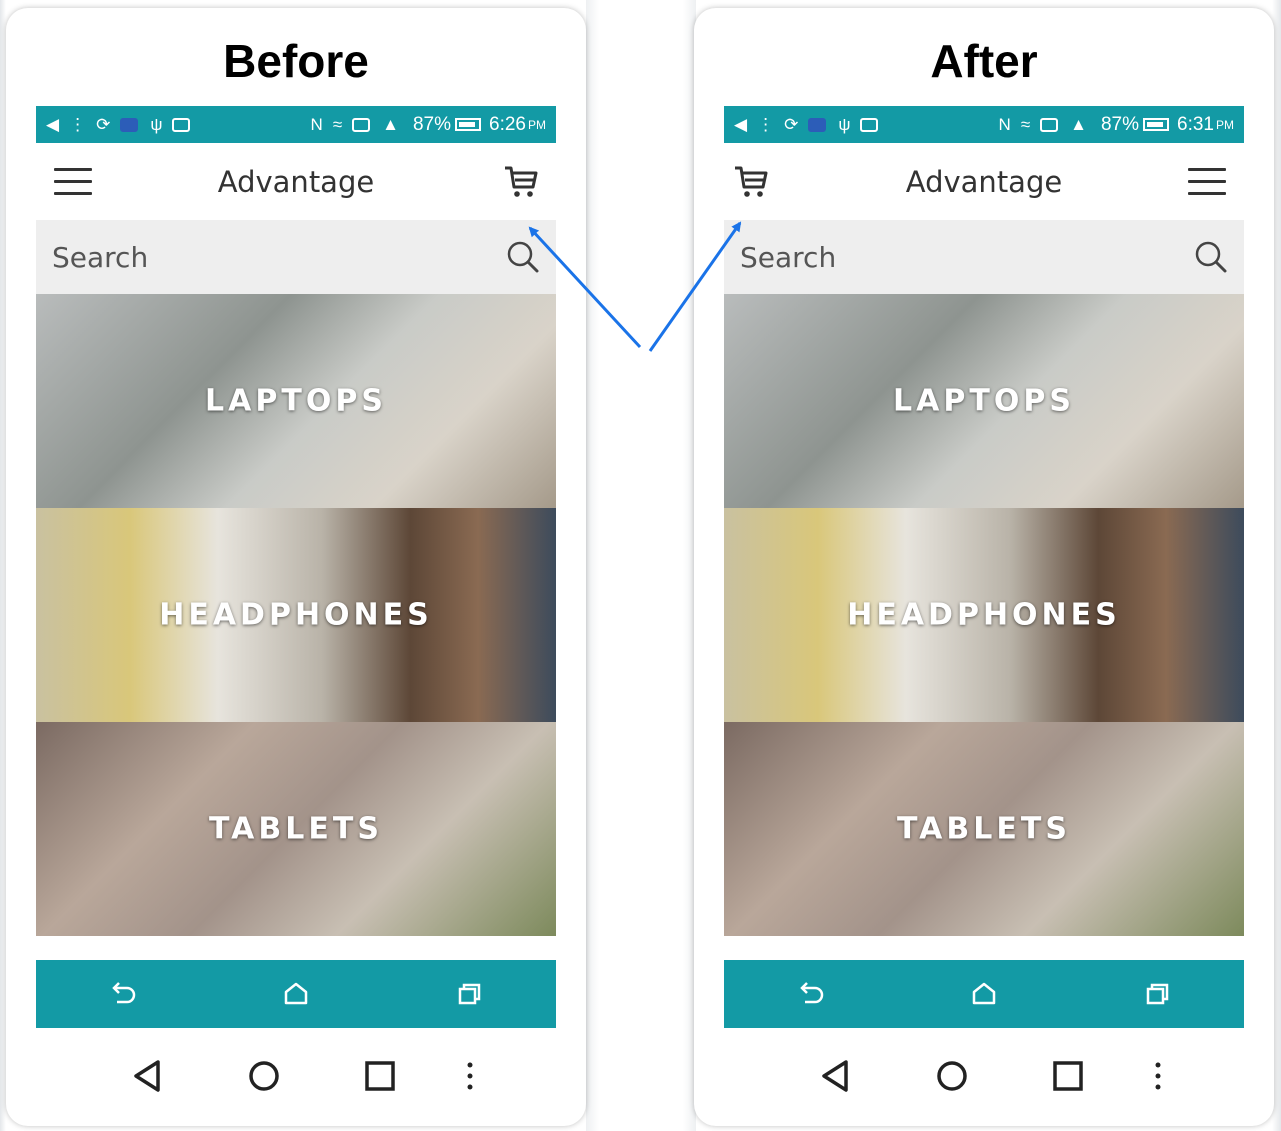 The image size is (1281, 1131). What do you see at coordinates (521, 182) in the screenshot?
I see `cart-icon` at bounding box center [521, 182].